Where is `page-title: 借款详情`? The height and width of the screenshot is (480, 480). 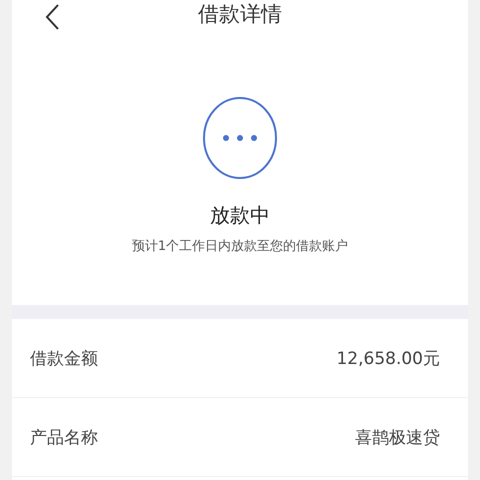
page-title: 借款详情 is located at coordinates (240, 14).